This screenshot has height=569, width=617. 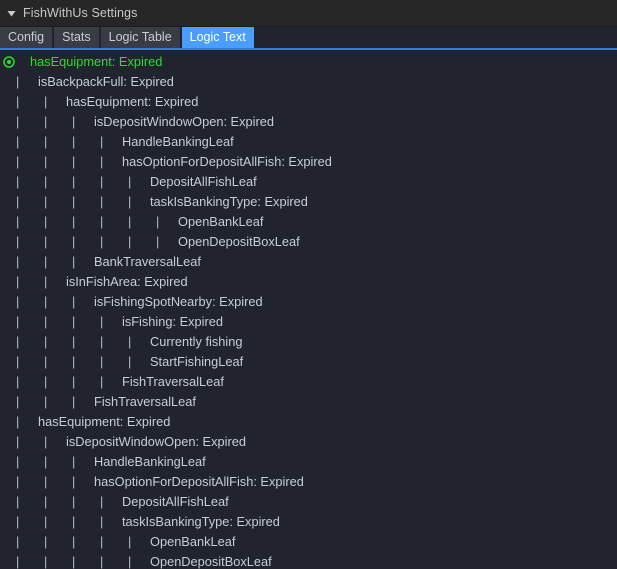 I want to click on tree-row: | | | hasOptionForDepositAllFish: Expired, so click(x=308, y=482).